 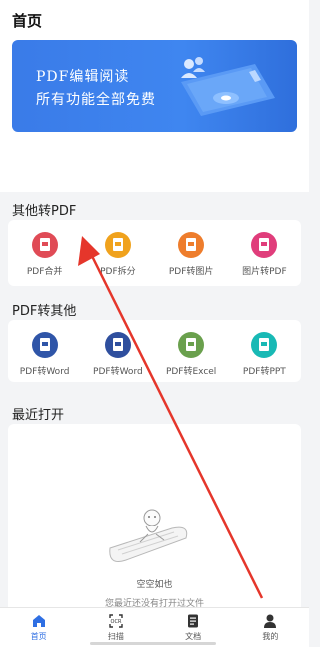 I want to click on pdf-merge-icon, so click(x=44, y=245).